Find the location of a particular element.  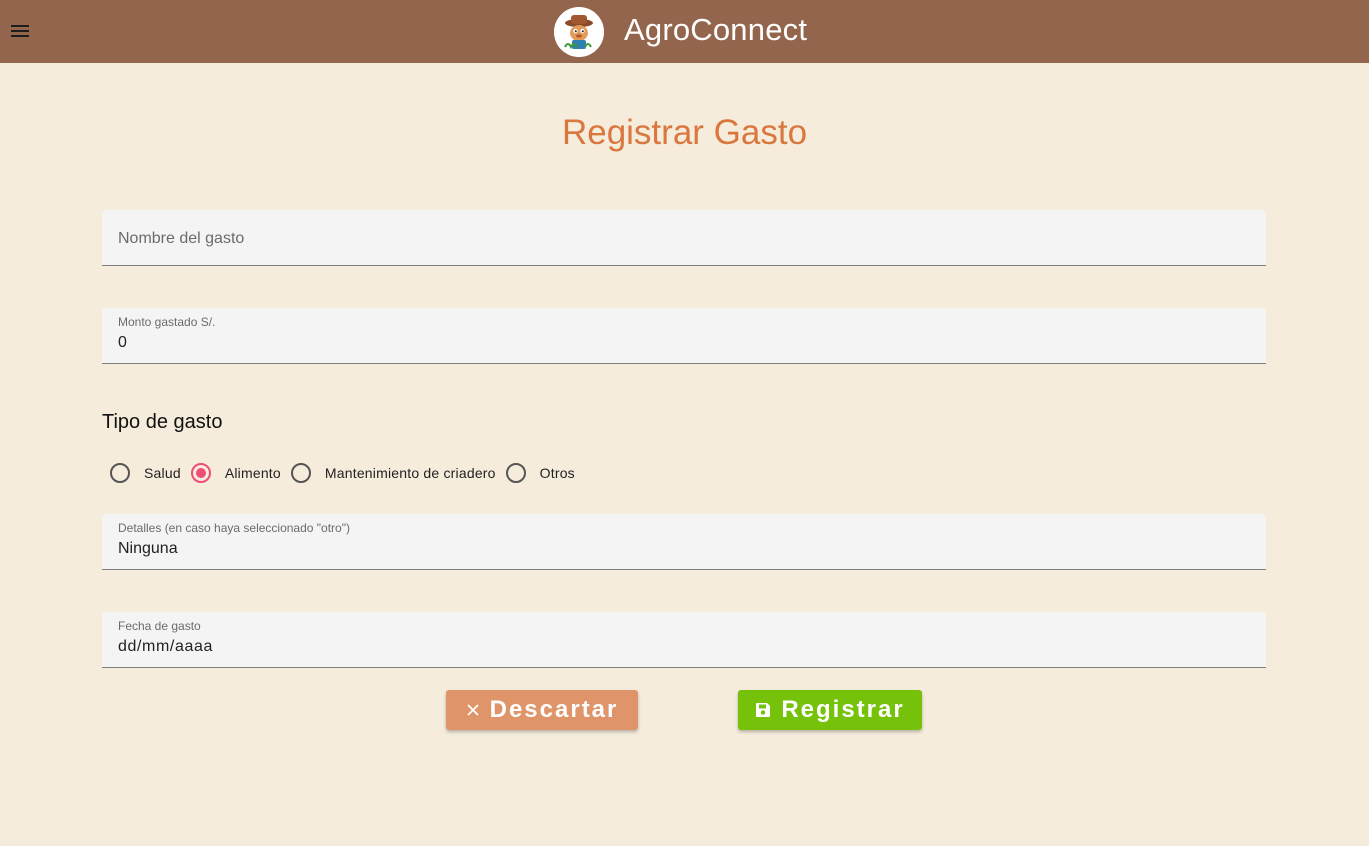

radio-option-alimento: Alimento is located at coordinates (235, 473).